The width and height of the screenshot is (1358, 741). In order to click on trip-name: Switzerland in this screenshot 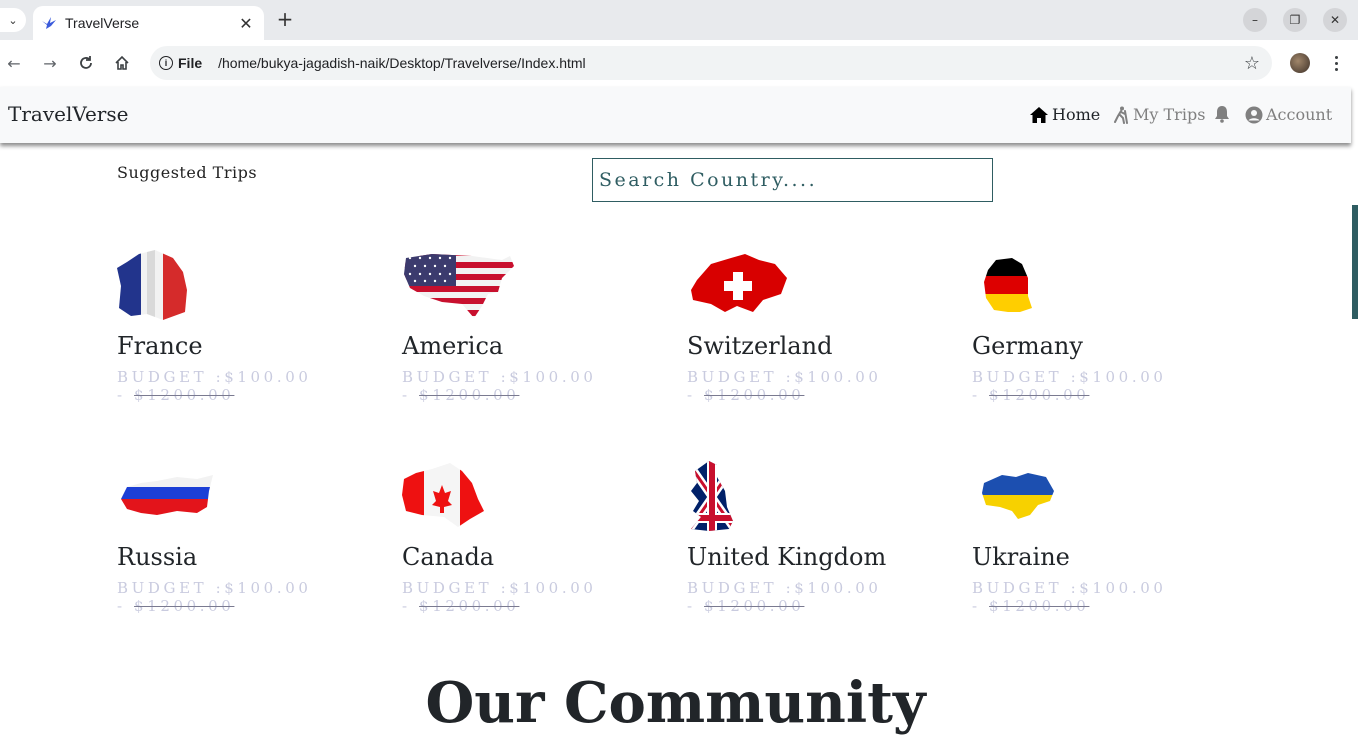, I will do `click(760, 346)`.